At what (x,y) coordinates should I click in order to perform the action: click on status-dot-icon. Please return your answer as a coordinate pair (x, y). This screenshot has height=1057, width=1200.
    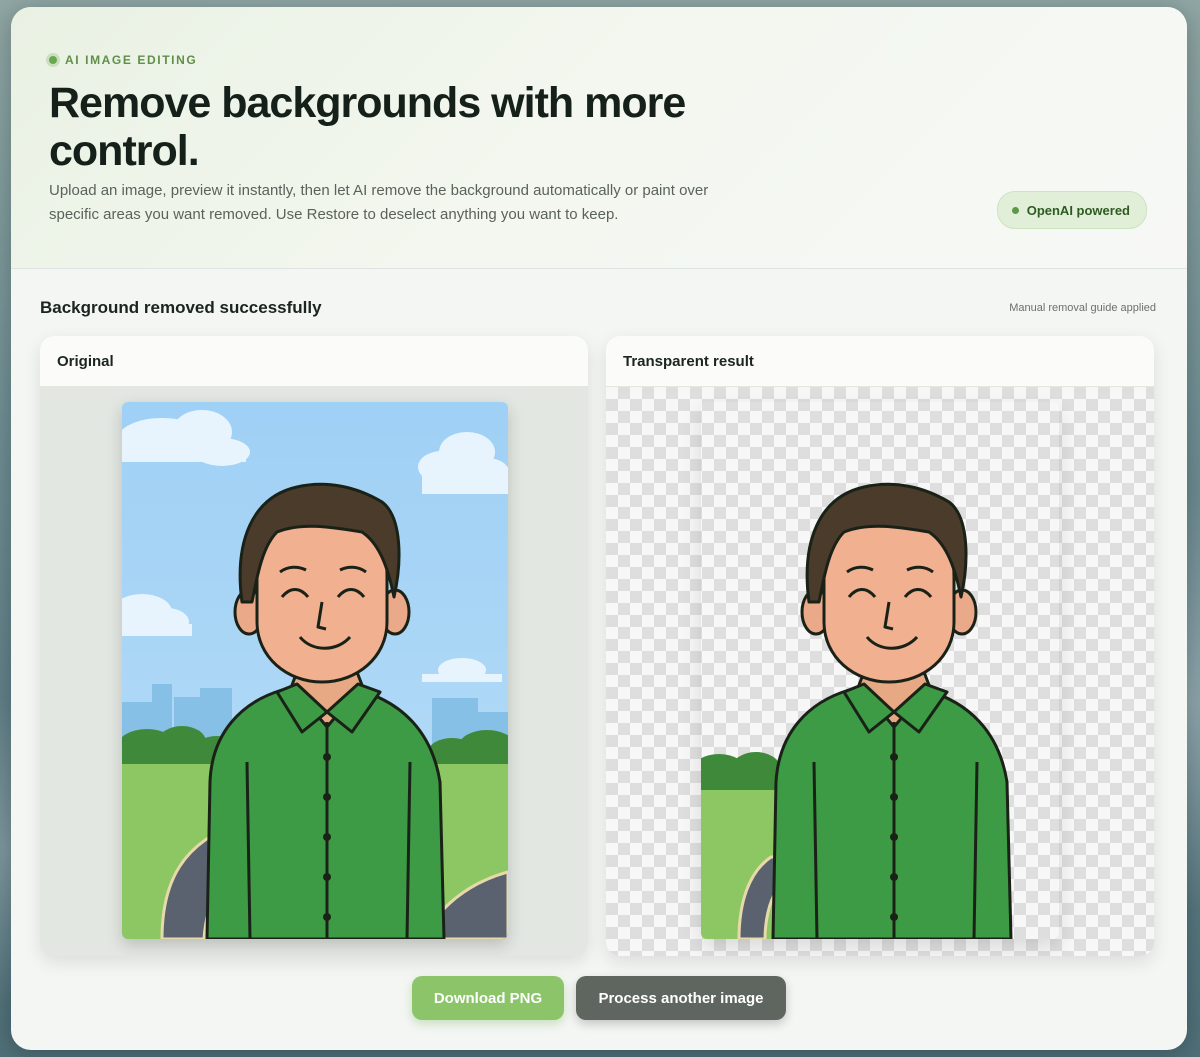
    Looking at the image, I should click on (53, 60).